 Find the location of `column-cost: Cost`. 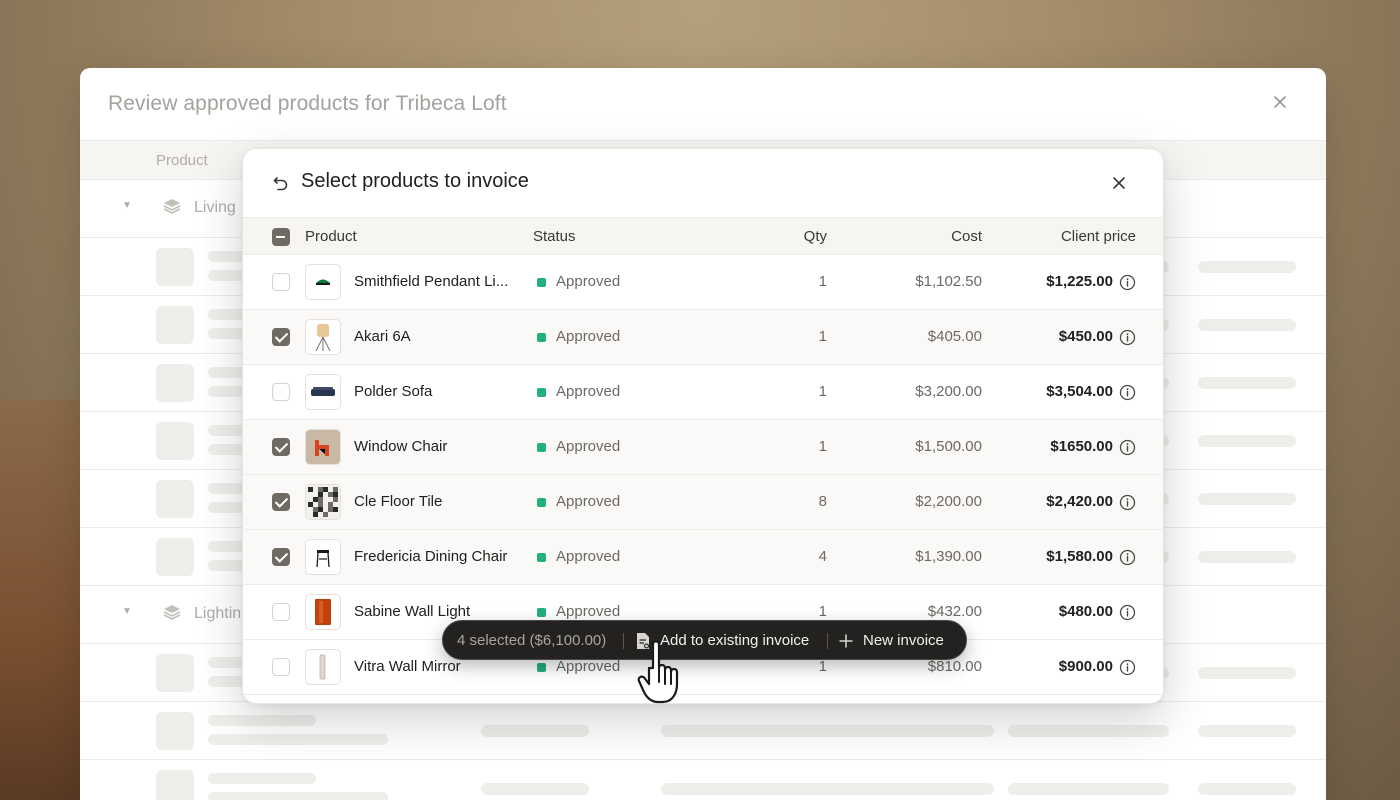

column-cost: Cost is located at coordinates (966, 236).